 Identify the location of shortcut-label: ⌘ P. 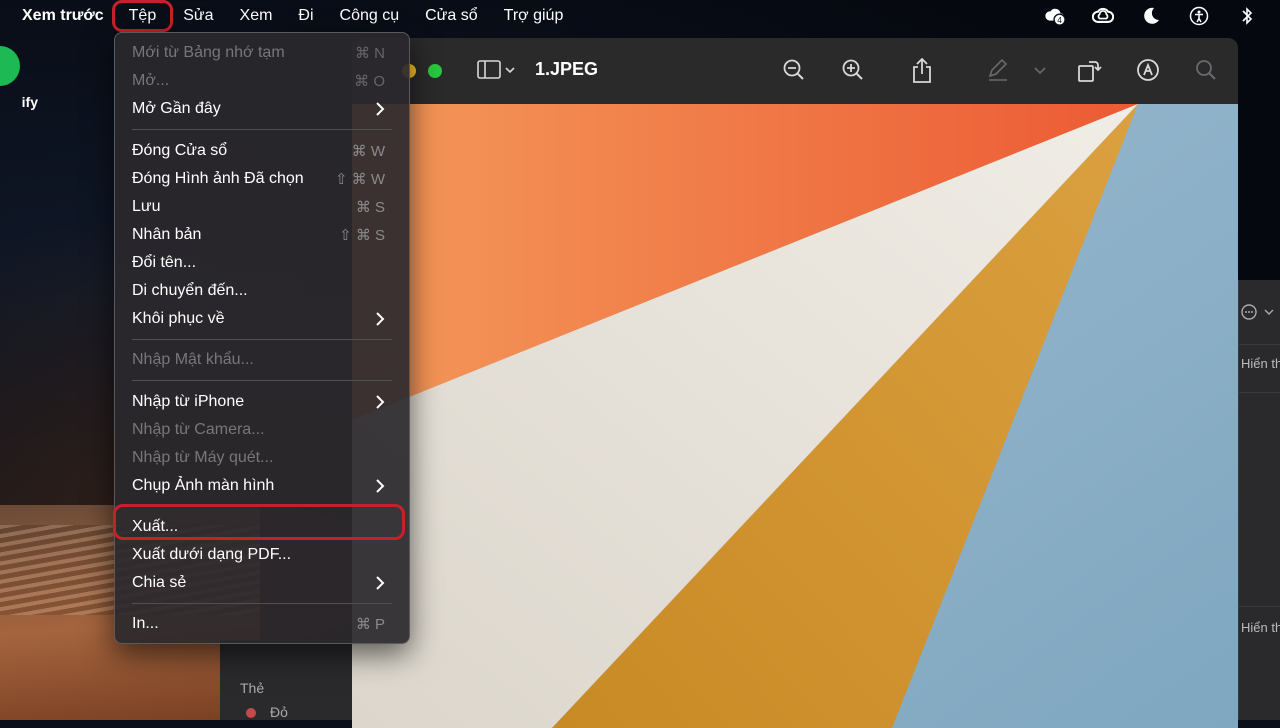
(370, 624).